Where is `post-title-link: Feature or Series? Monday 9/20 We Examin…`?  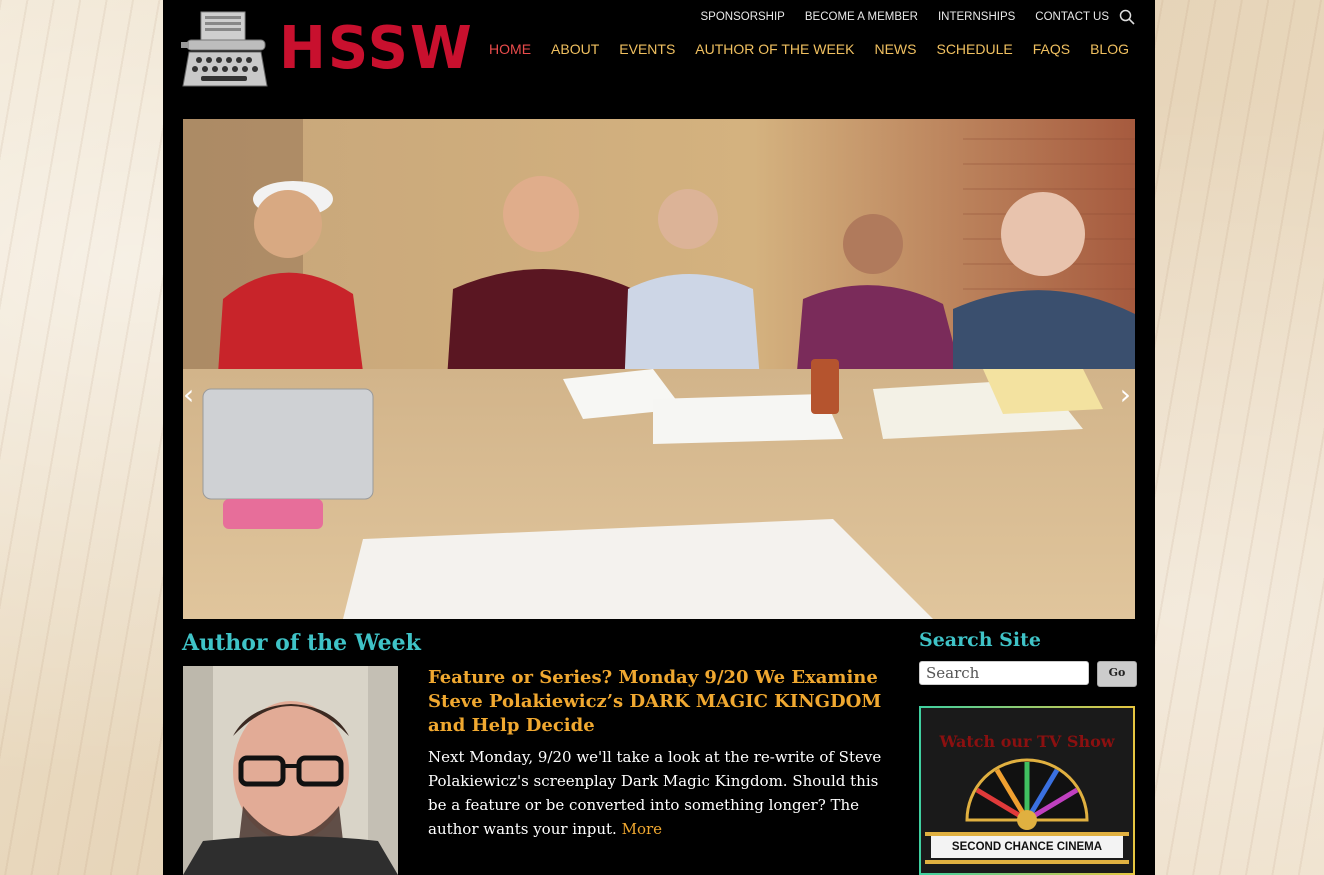
post-title-link: Feature or Series? Monday 9/20 We Examin… is located at coordinates (663, 702).